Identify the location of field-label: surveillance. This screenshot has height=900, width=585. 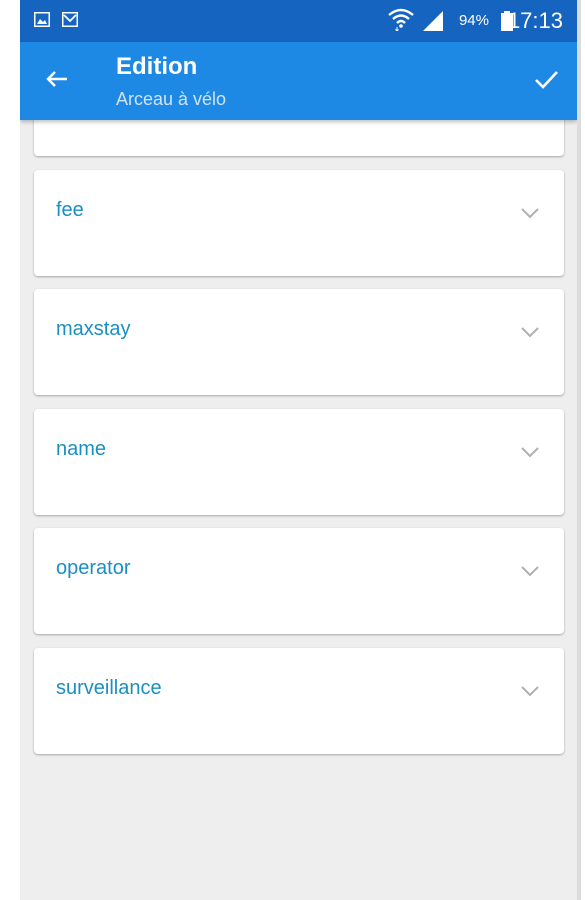
(109, 688).